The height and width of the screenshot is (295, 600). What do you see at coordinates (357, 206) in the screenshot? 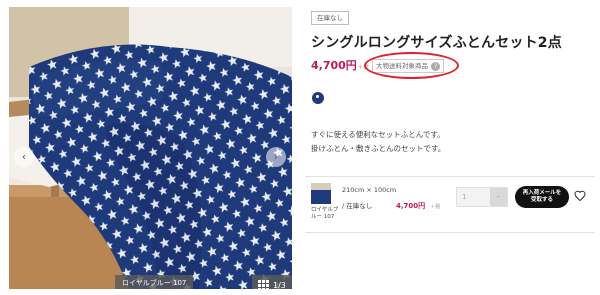
I see `variant-stock-status: / 在庫なし` at bounding box center [357, 206].